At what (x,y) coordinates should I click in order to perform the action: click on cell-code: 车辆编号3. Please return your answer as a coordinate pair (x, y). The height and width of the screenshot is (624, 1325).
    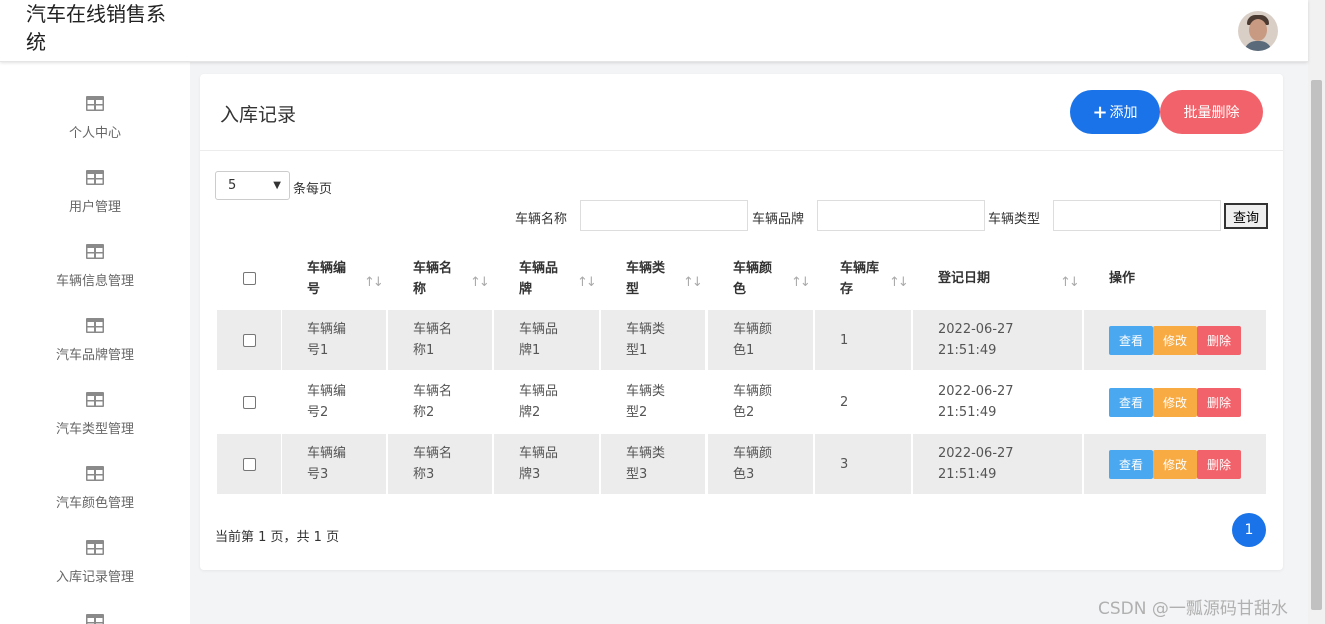
    Looking at the image, I should click on (327, 464).